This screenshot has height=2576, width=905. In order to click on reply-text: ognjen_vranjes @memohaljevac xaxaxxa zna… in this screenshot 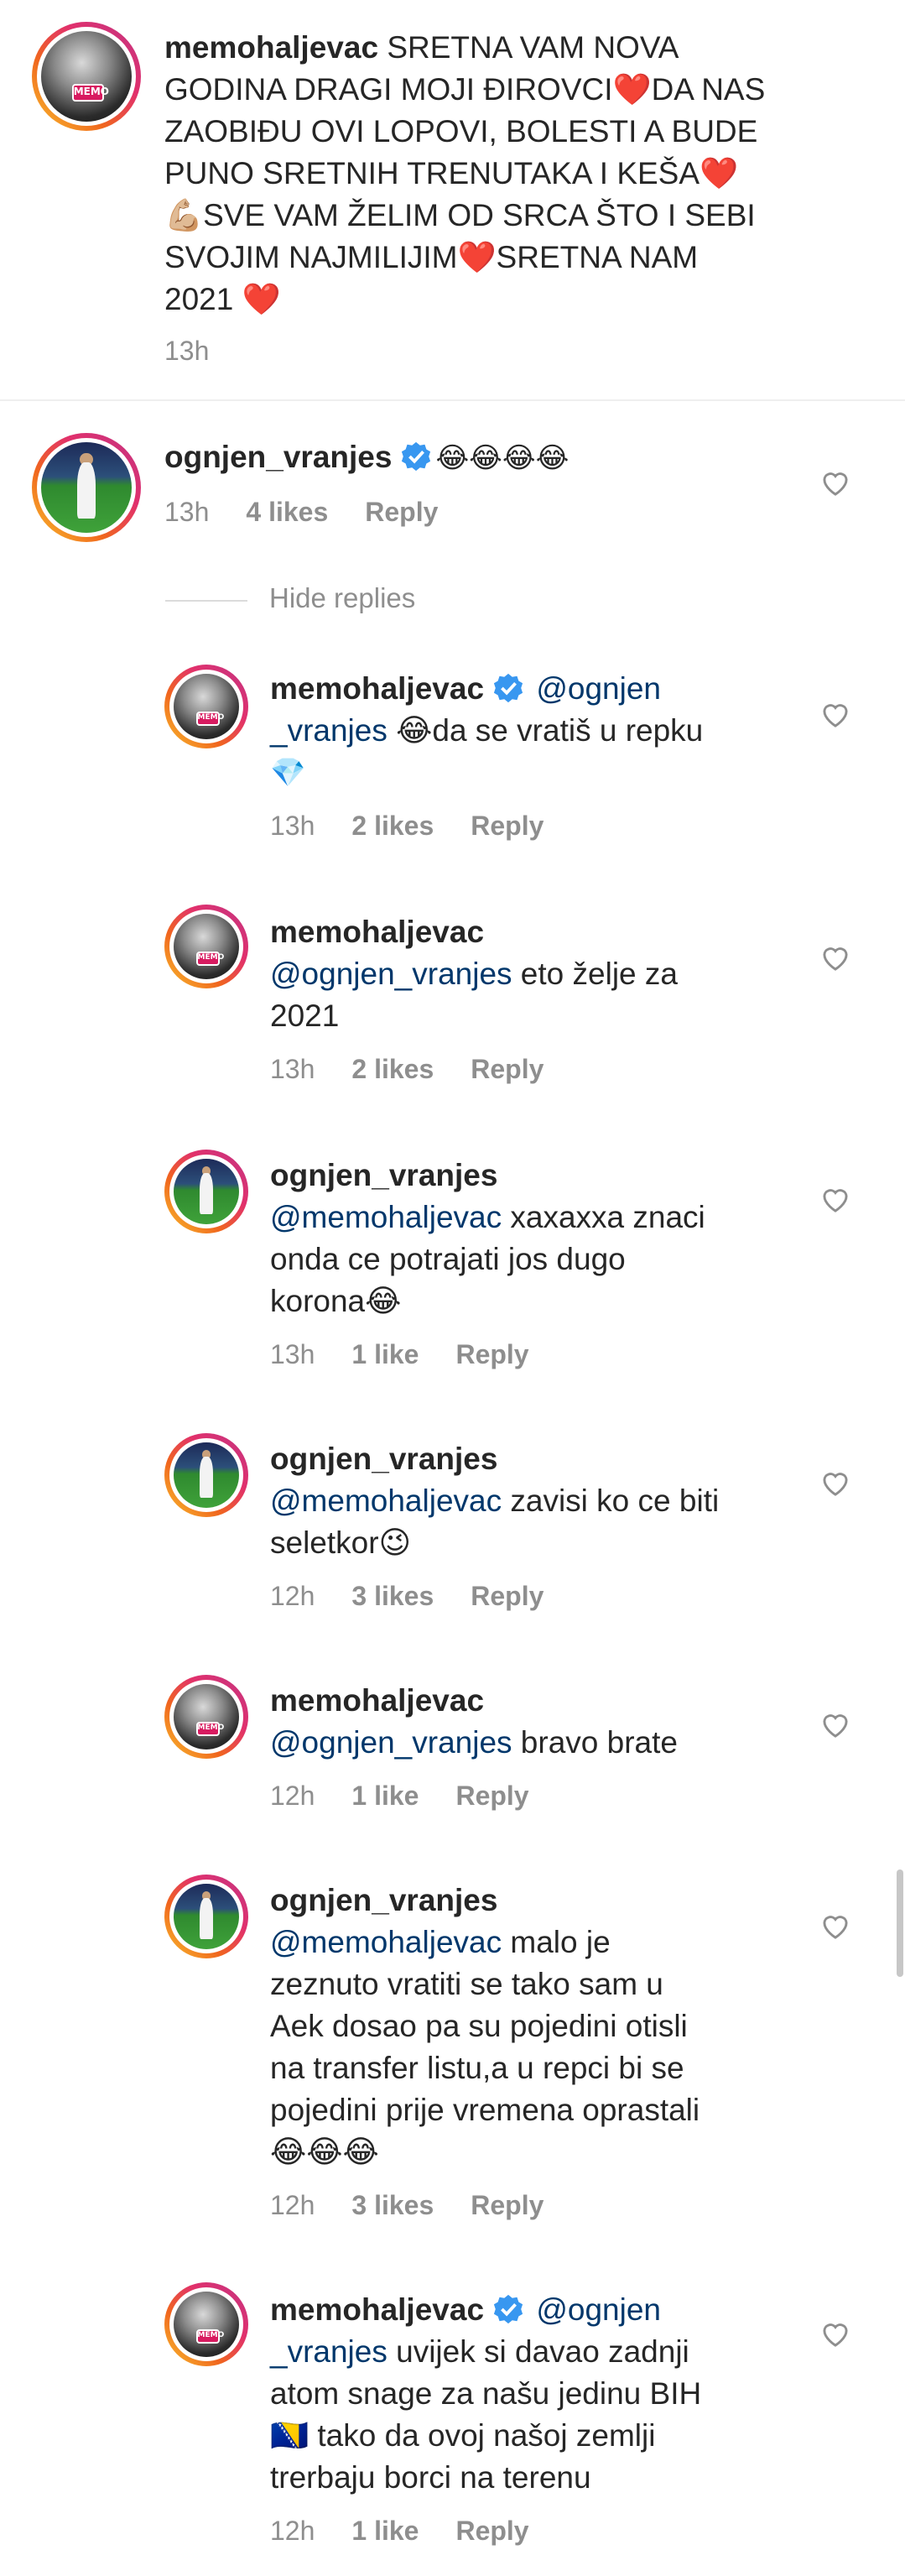, I will do `click(488, 1238)`.